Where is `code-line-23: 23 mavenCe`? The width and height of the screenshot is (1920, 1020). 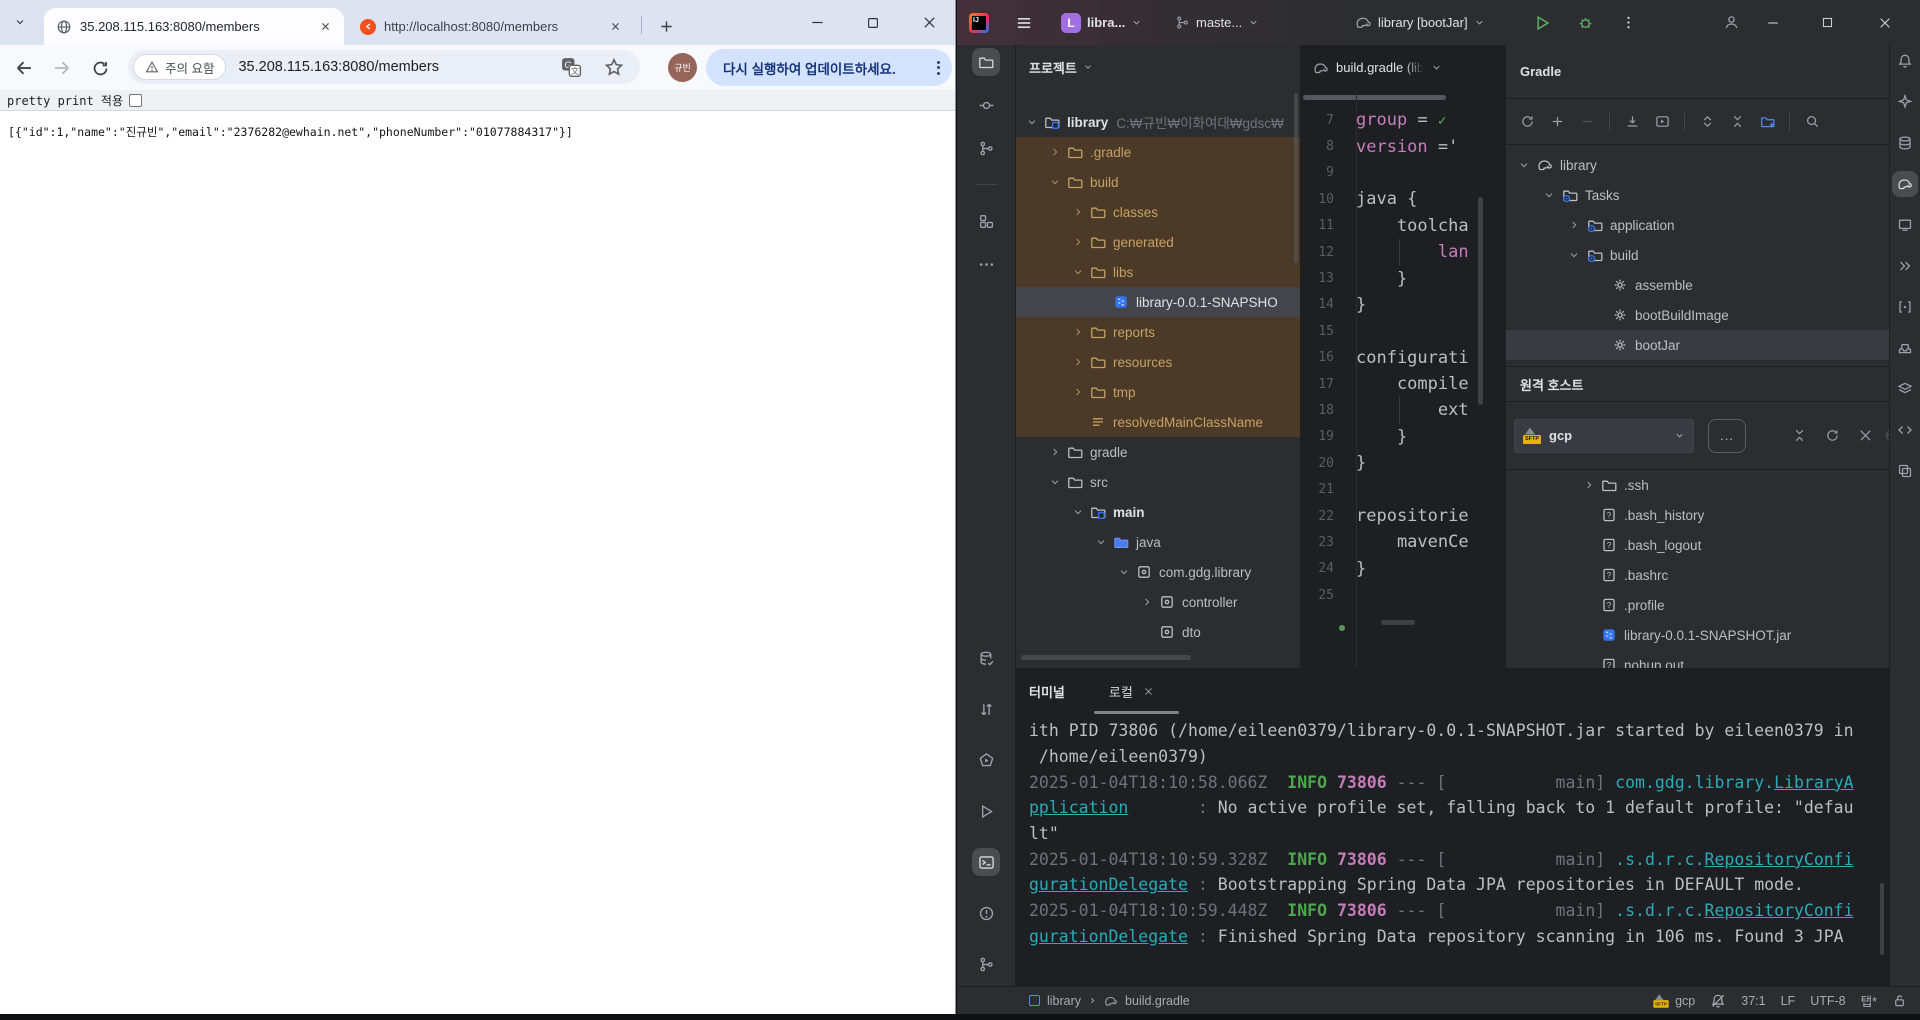 code-line-23: 23 mavenCe is located at coordinates (1403, 542).